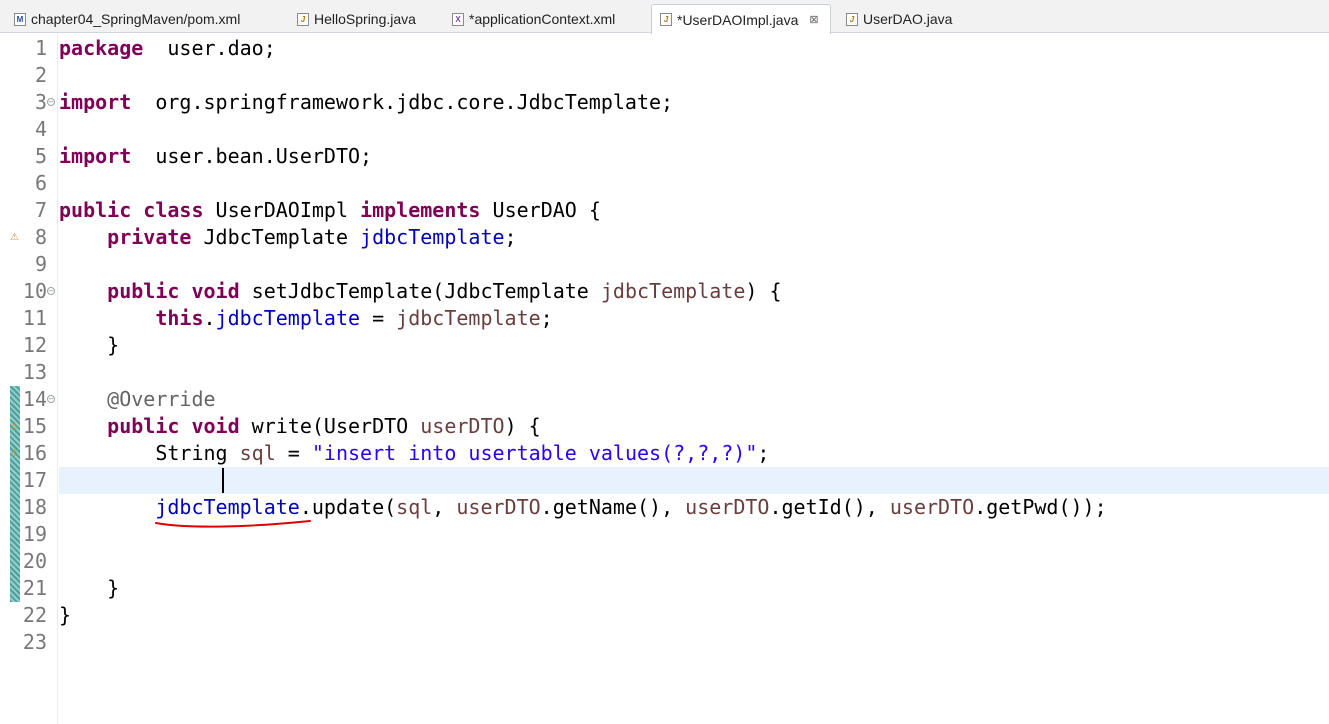  I want to click on line-number: 22, so click(34, 615).